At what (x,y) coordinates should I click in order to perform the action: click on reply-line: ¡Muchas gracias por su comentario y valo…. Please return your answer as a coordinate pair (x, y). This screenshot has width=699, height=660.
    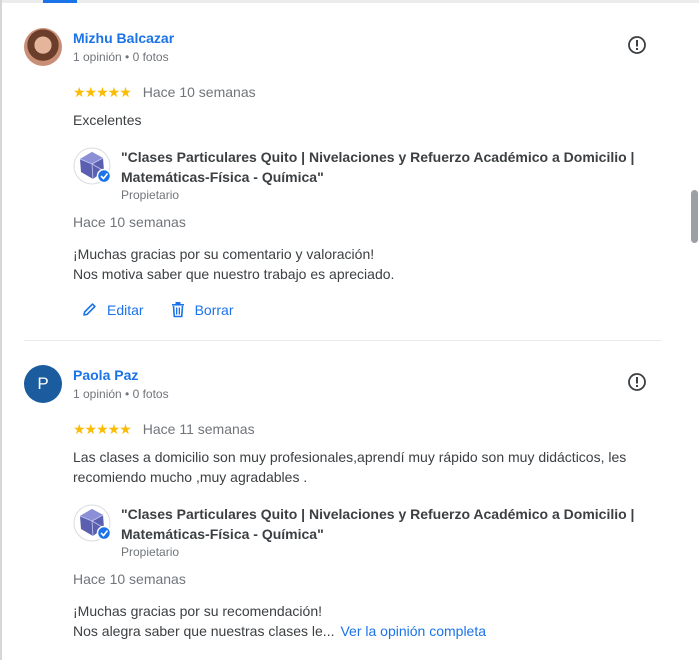
    Looking at the image, I should click on (224, 254).